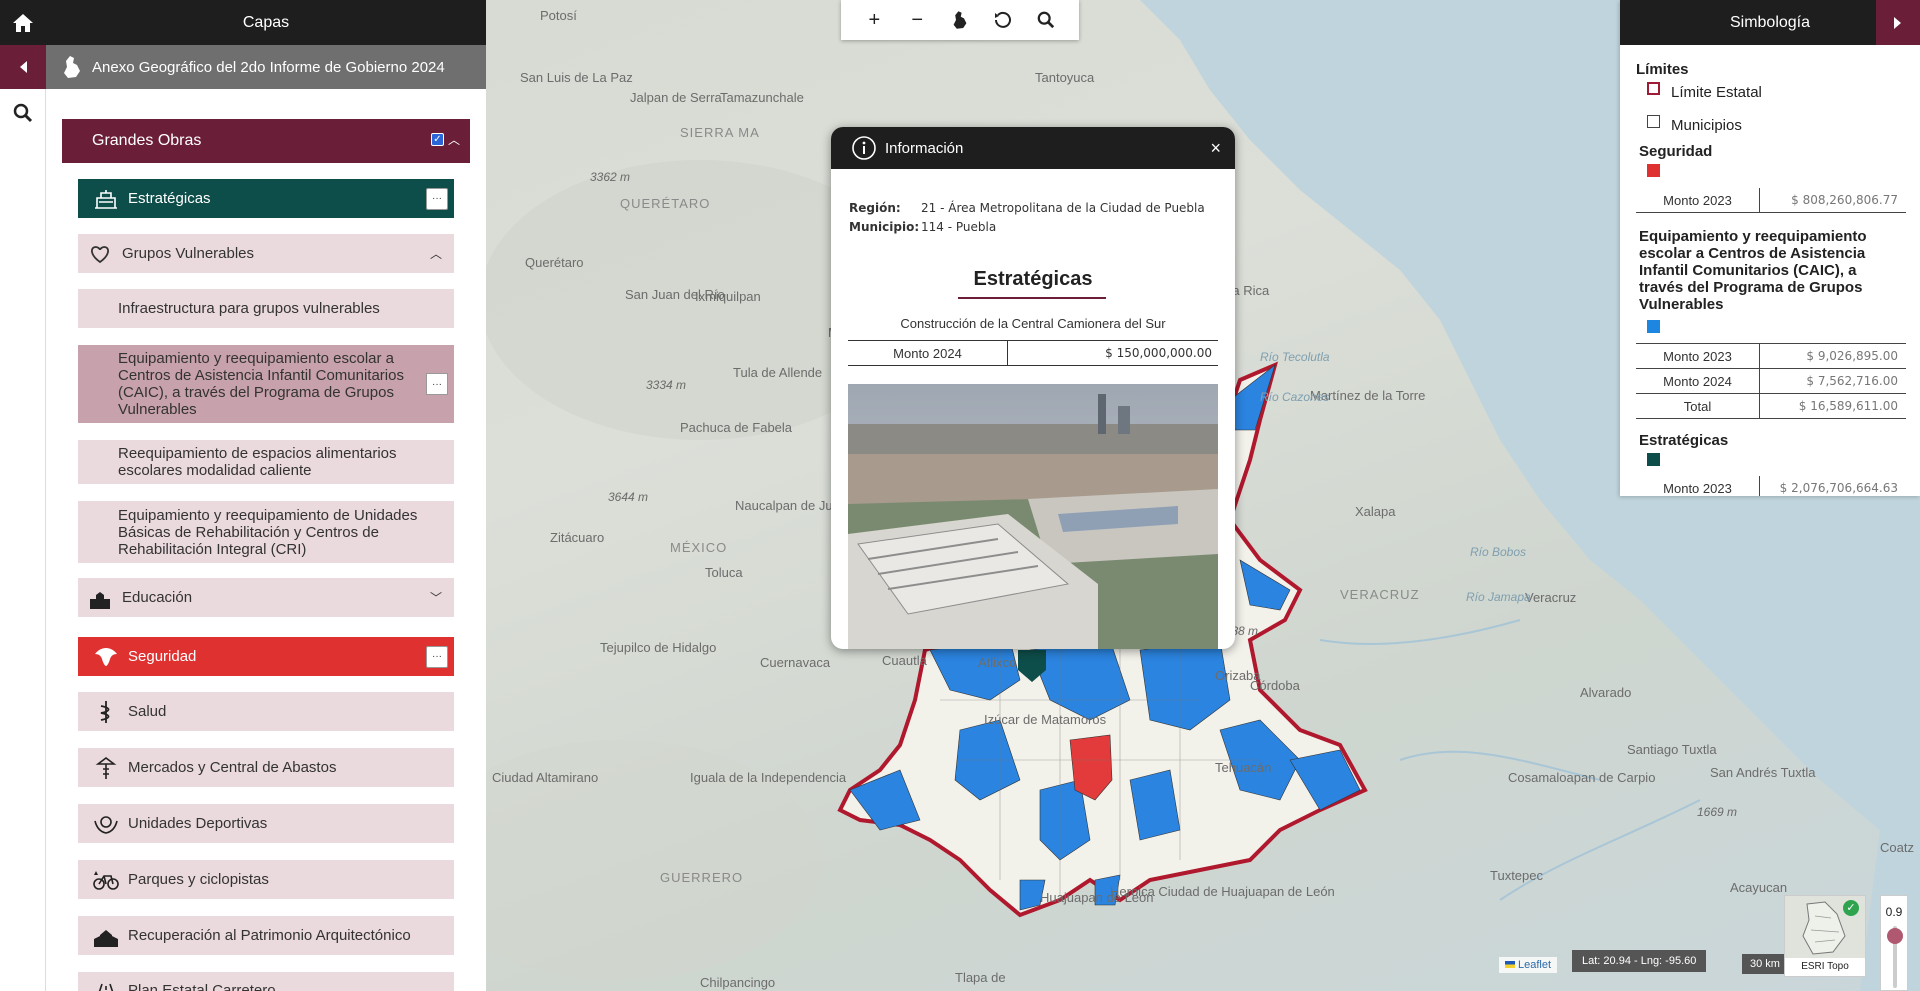  I want to click on layer-seguridad: Seguridad ···, so click(266, 656).